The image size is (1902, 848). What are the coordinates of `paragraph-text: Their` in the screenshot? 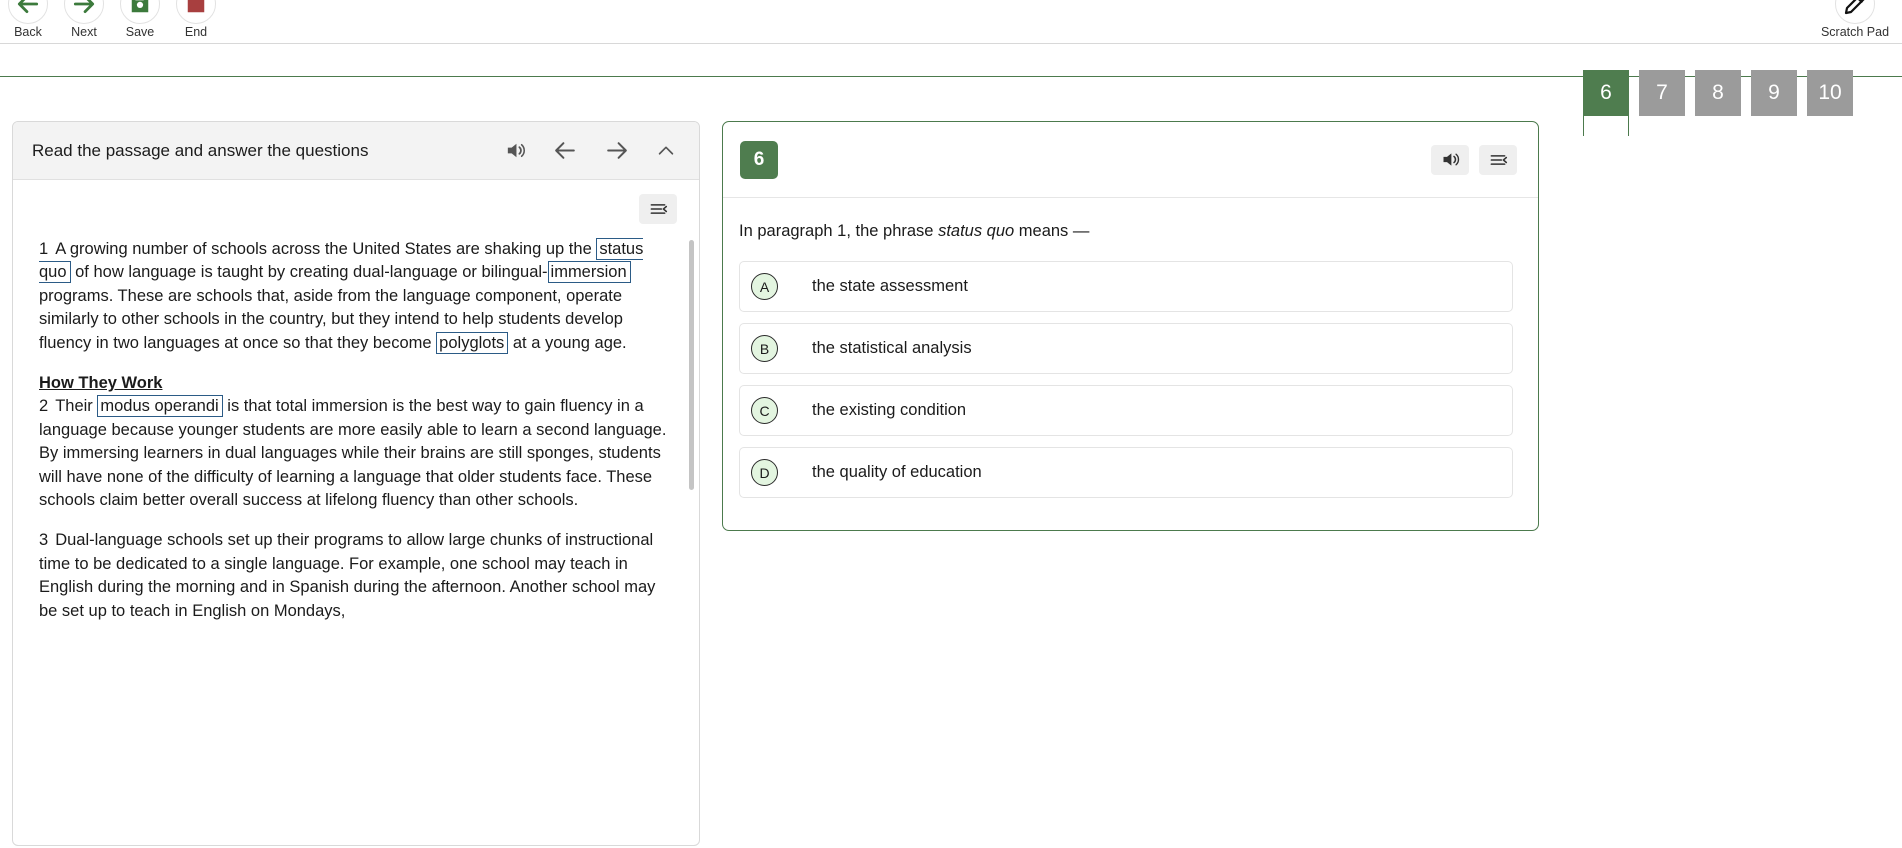 It's located at (76, 406).